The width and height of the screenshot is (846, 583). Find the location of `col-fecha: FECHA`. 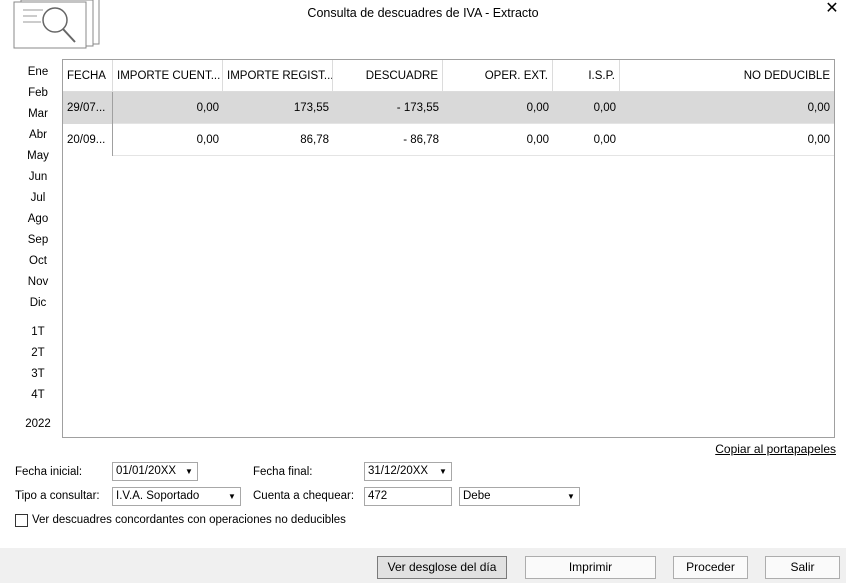

col-fecha: FECHA is located at coordinates (88, 76).